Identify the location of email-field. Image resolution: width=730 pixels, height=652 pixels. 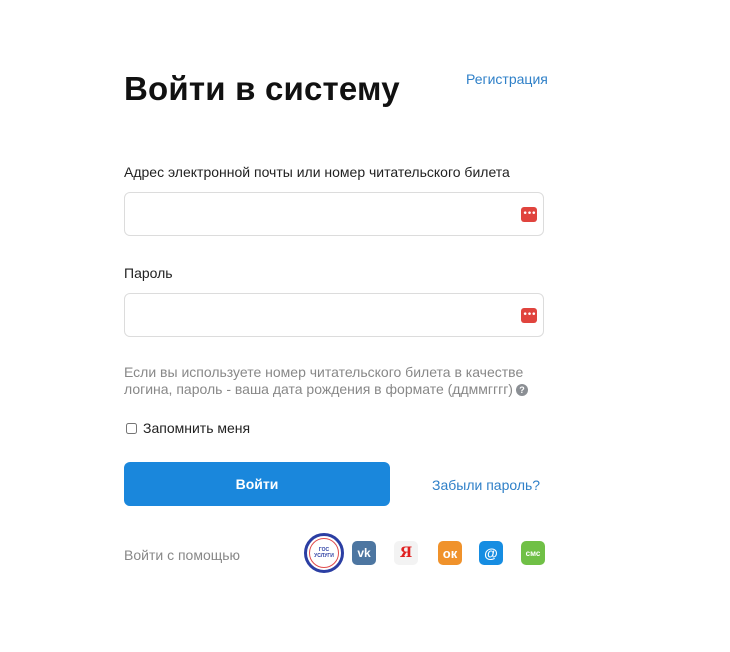
(327, 214).